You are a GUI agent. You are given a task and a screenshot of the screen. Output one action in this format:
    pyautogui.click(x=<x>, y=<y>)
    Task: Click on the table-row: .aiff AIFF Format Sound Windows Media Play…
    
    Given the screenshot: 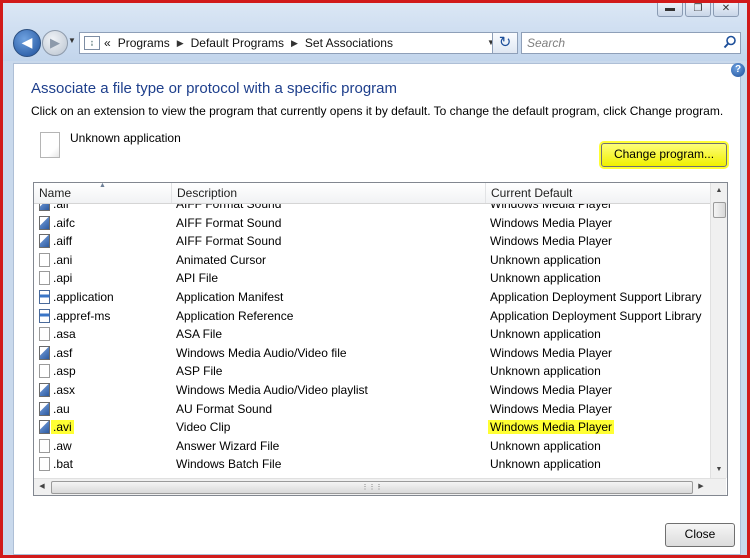 What is the action you would take?
    pyautogui.click(x=372, y=242)
    